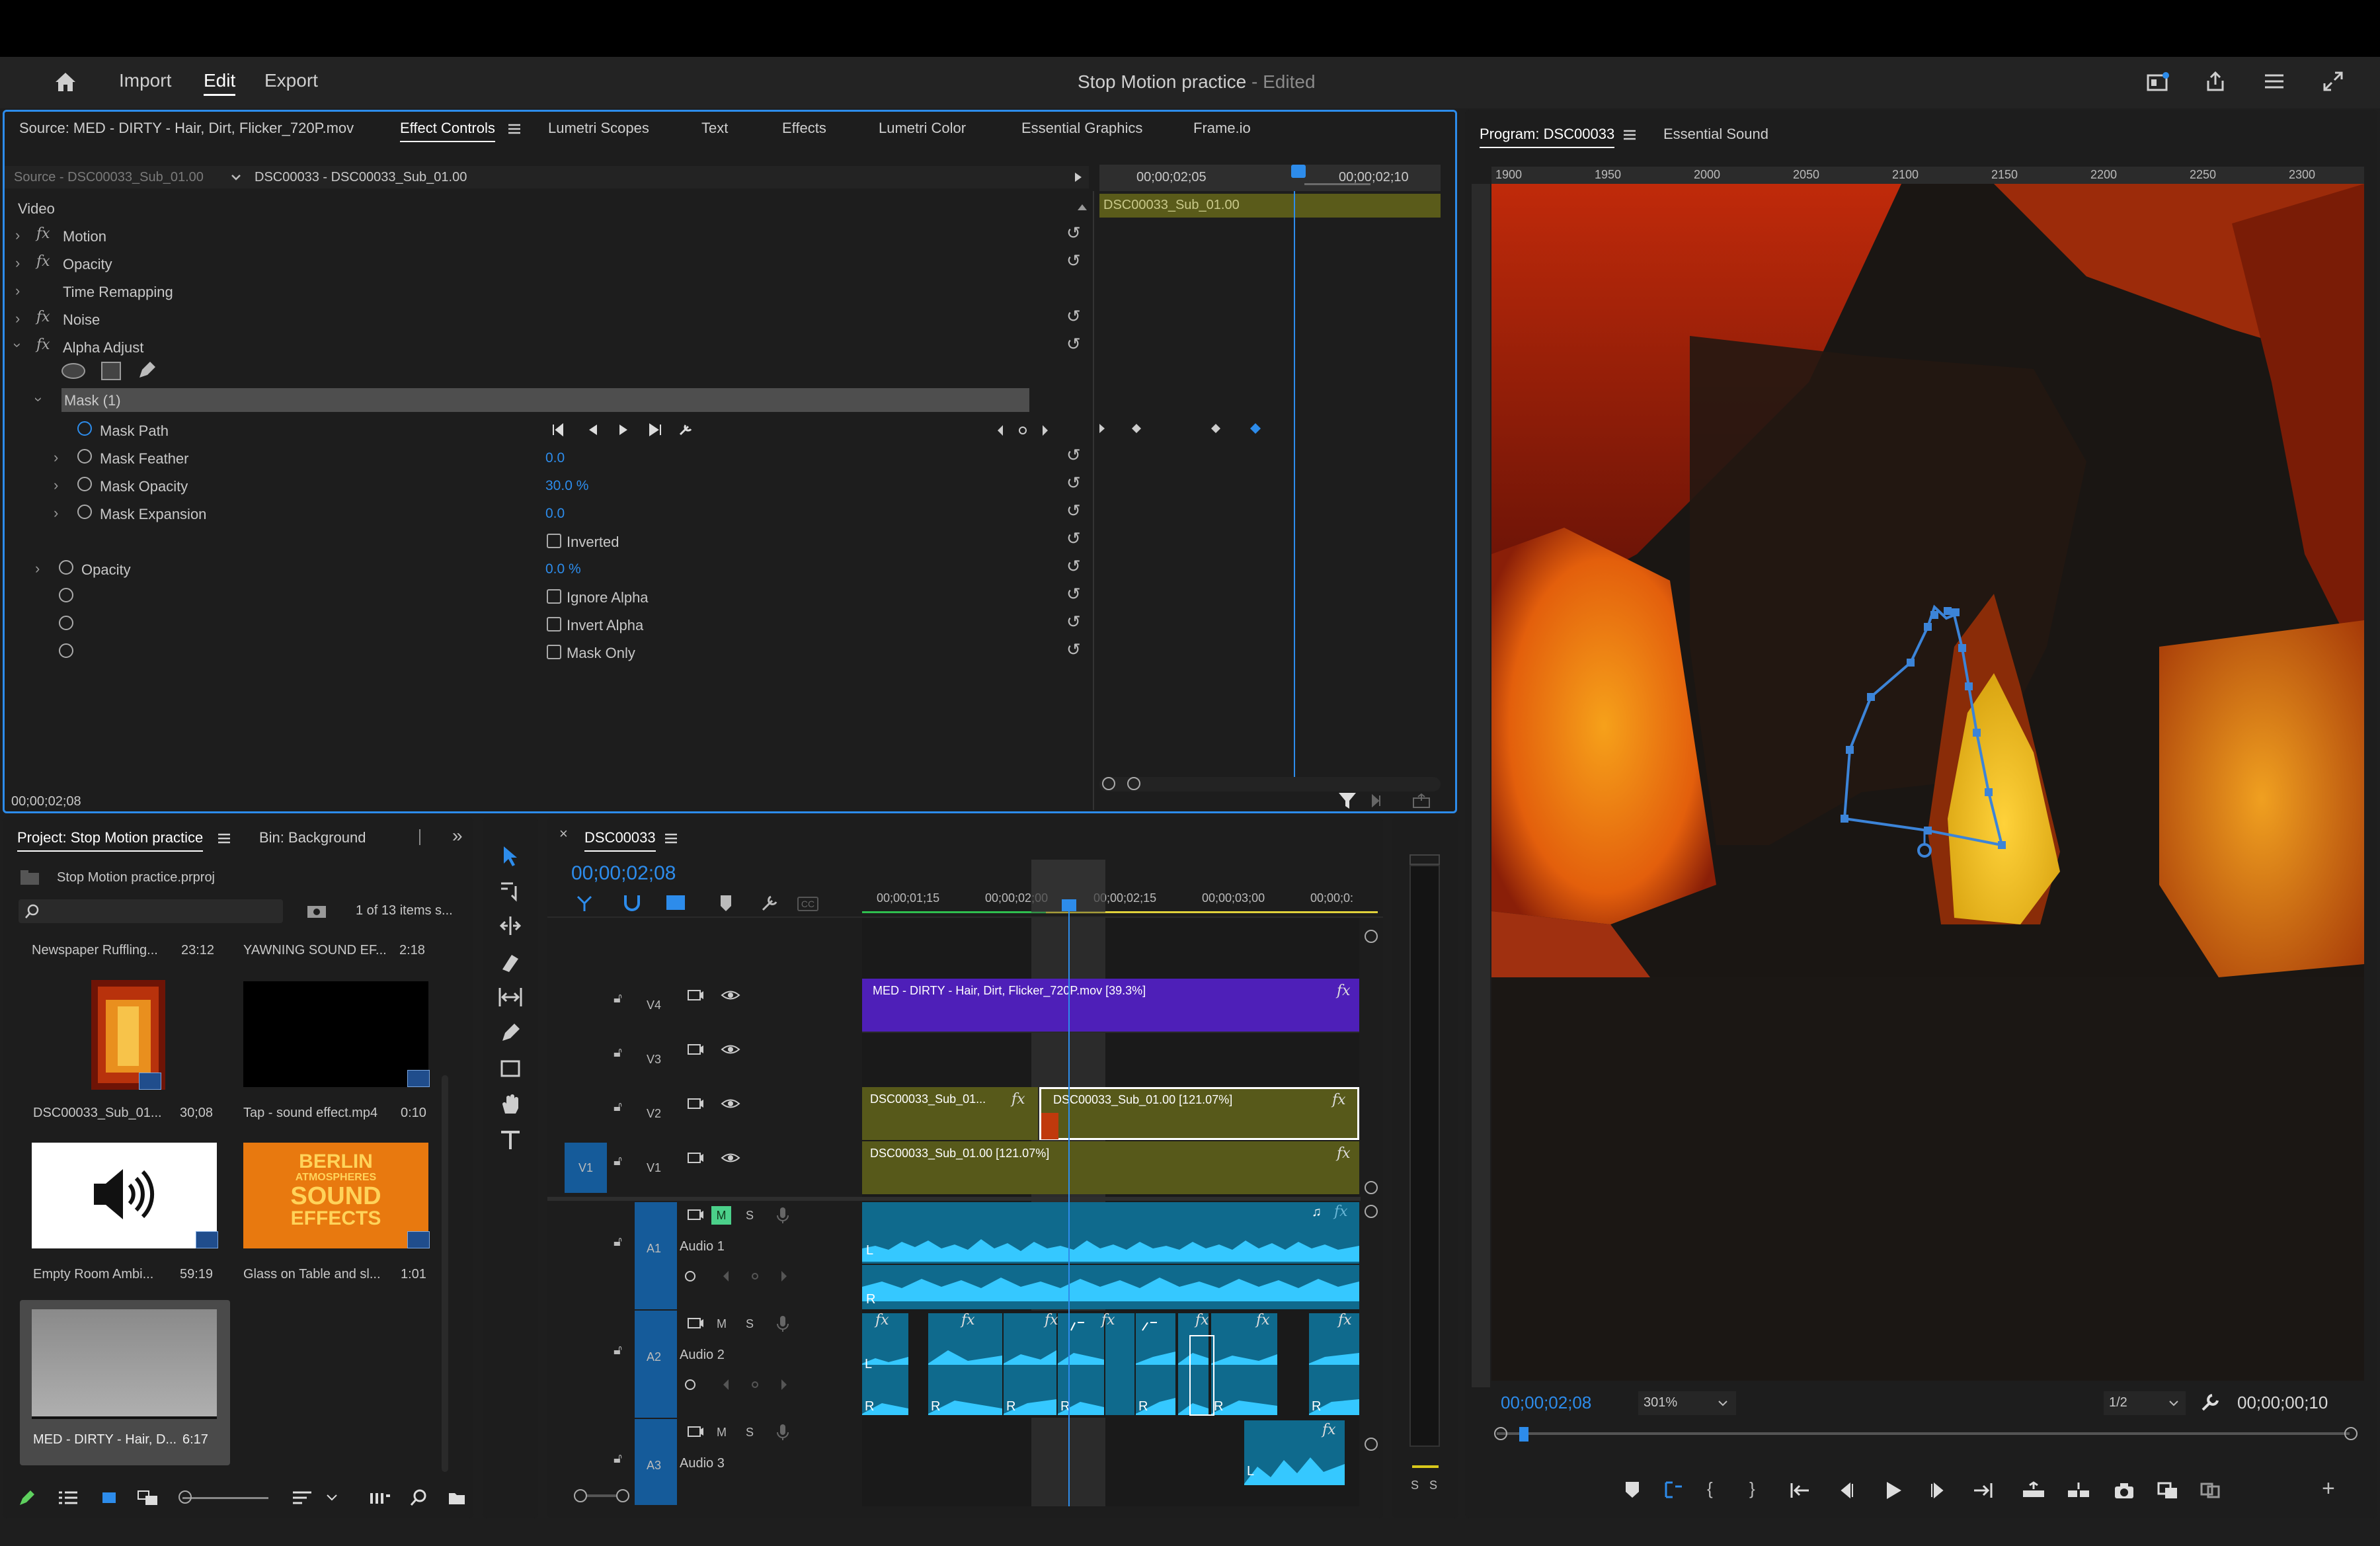  Describe the element at coordinates (547, 319) in the screenshot. I see `effect-row-noise: › fx Noise ↺` at that location.